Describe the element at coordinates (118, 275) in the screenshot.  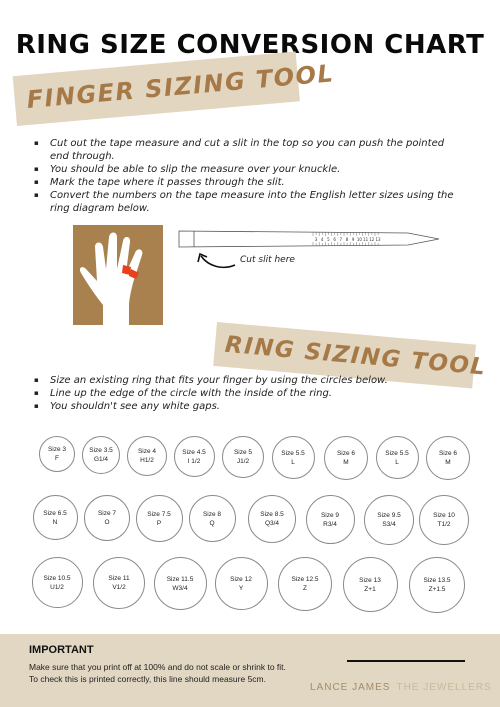
I see `hand-illustration-icon` at that location.